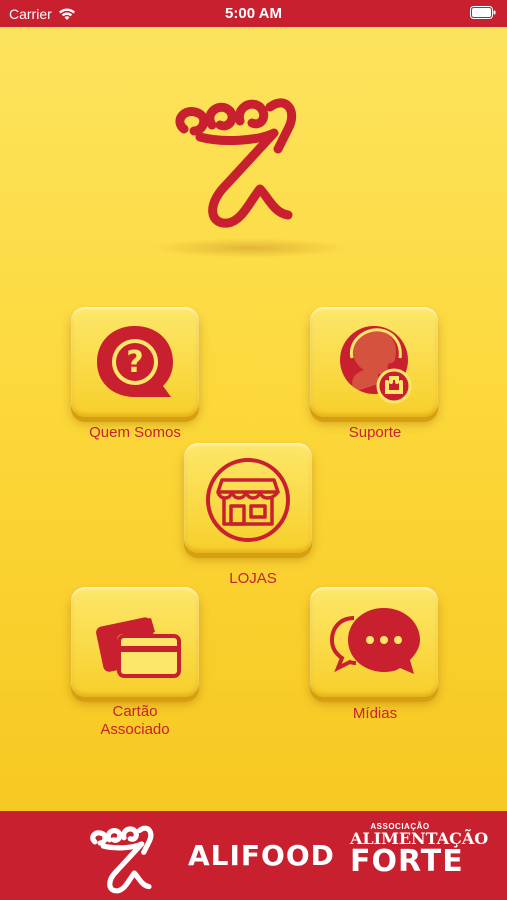 This screenshot has height=900, width=507. I want to click on chat-bubbles-icon, so click(374, 641).